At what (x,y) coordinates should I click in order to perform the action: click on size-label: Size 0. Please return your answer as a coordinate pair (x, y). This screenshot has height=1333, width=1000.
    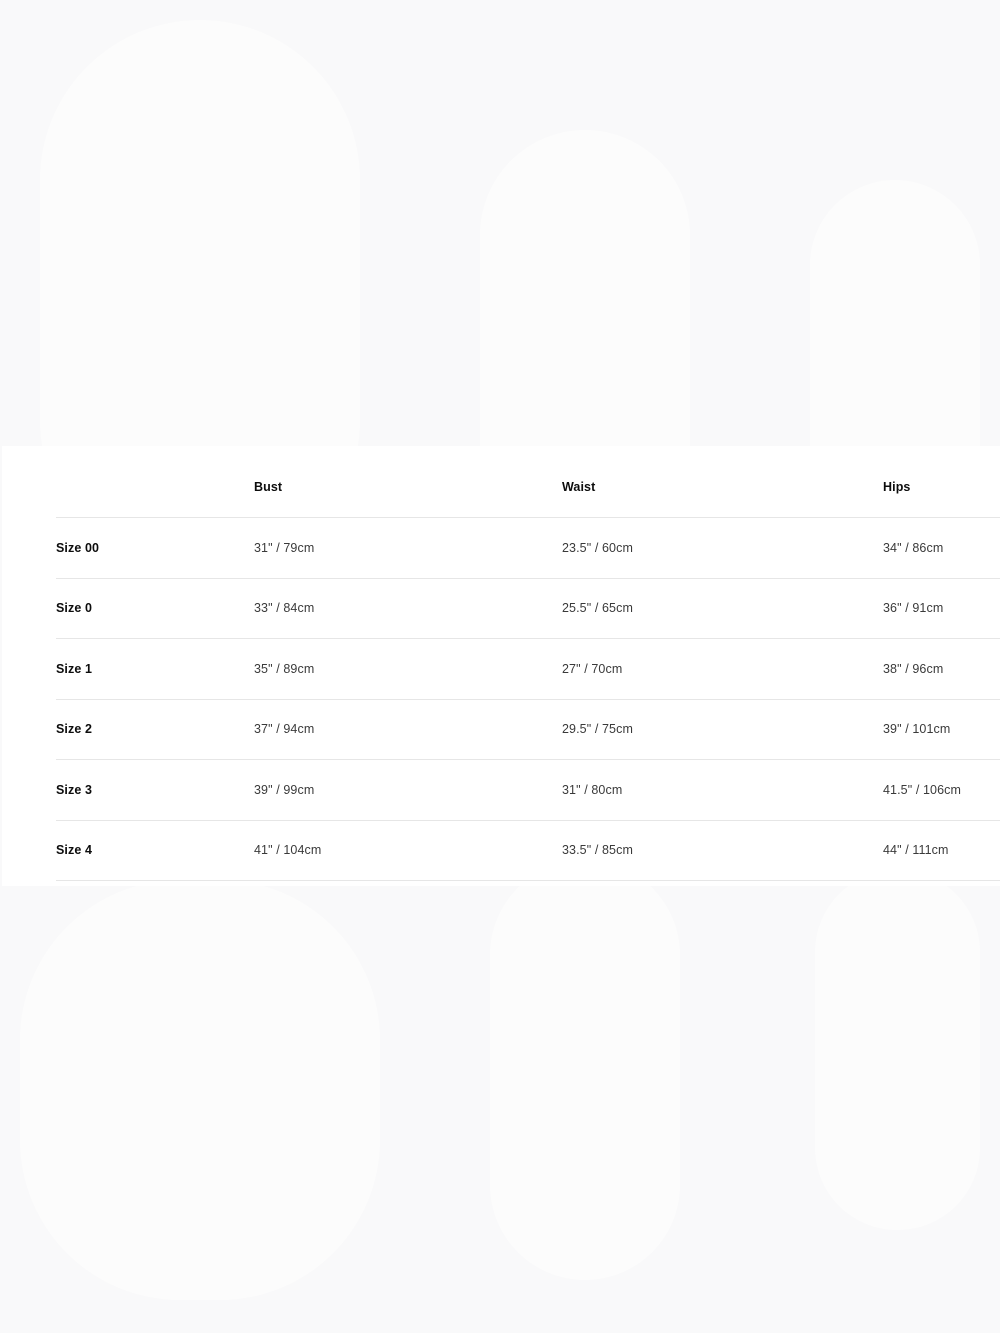
    Looking at the image, I should click on (74, 608).